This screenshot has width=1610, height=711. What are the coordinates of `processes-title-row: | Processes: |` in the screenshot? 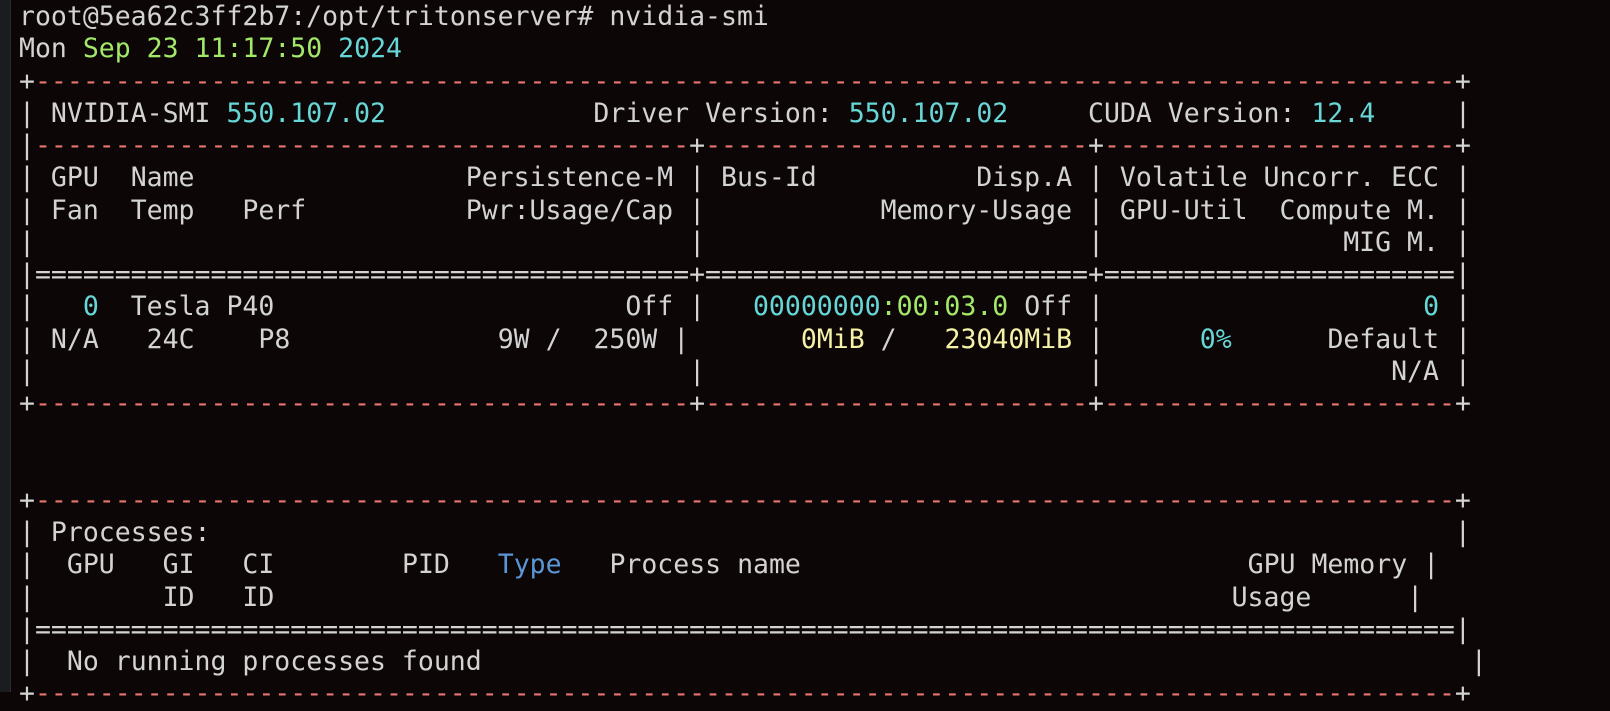 It's located at (745, 532).